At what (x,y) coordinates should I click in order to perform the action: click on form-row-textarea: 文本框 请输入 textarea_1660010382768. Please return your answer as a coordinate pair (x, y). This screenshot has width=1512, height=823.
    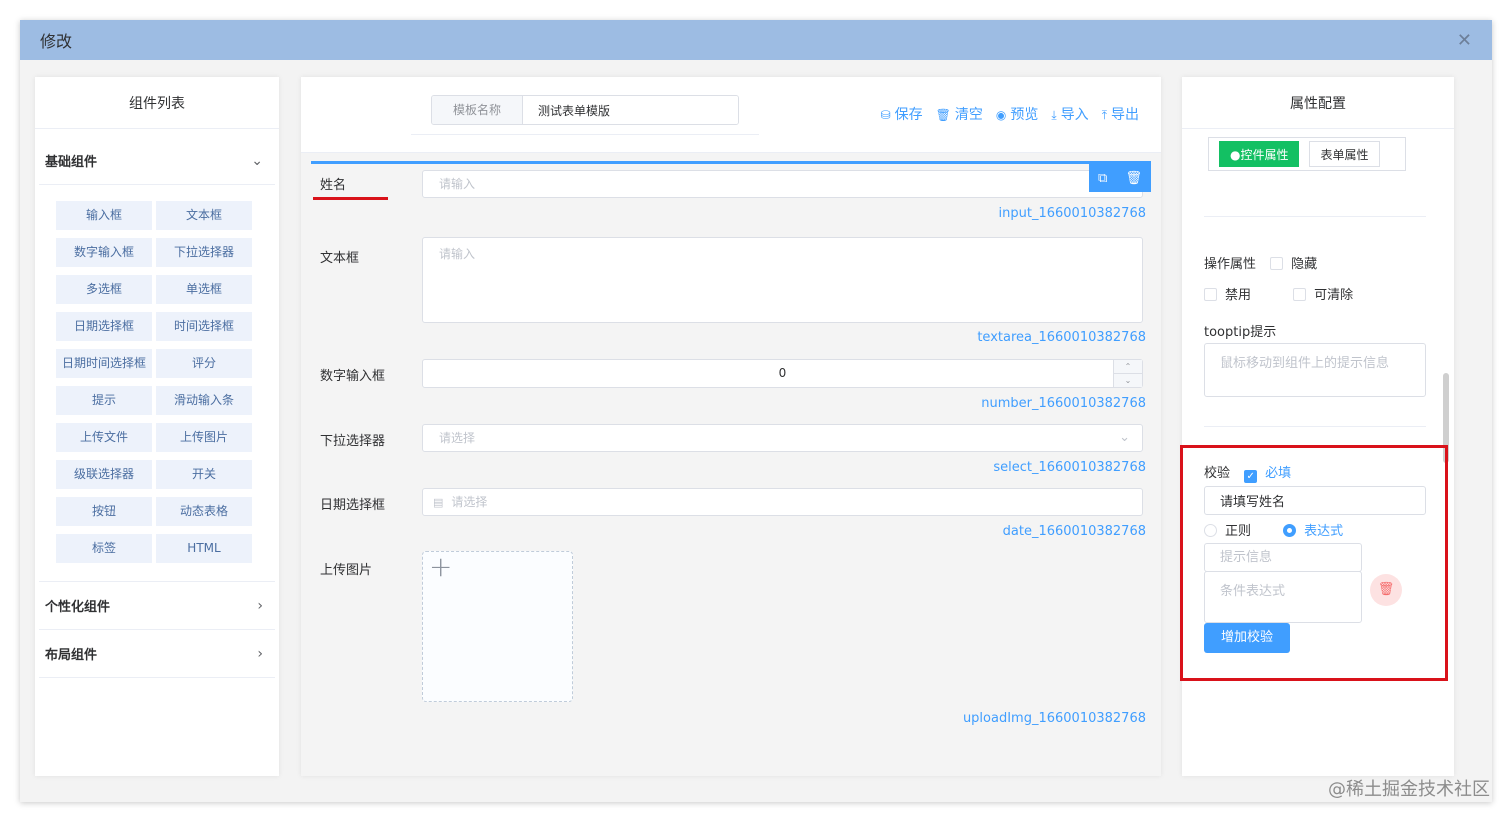
    Looking at the image, I should click on (731, 292).